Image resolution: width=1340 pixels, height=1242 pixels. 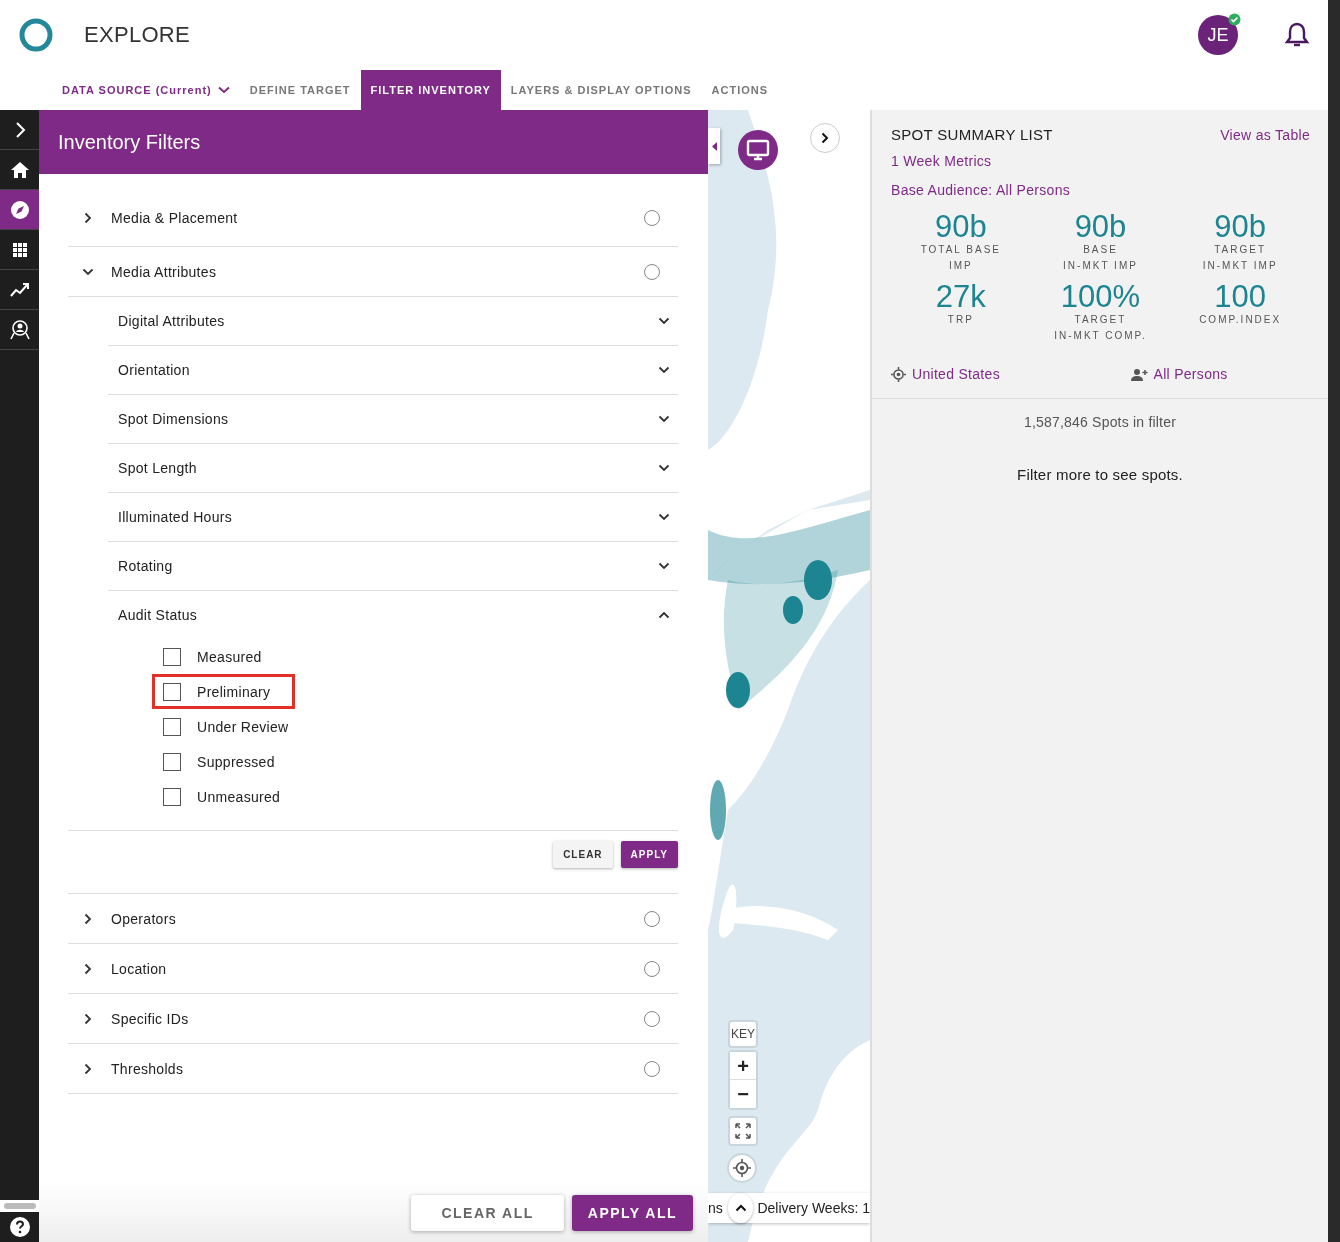 What do you see at coordinates (393, 517) in the screenshot?
I see `filter-subsection: Illuminated Hours` at bounding box center [393, 517].